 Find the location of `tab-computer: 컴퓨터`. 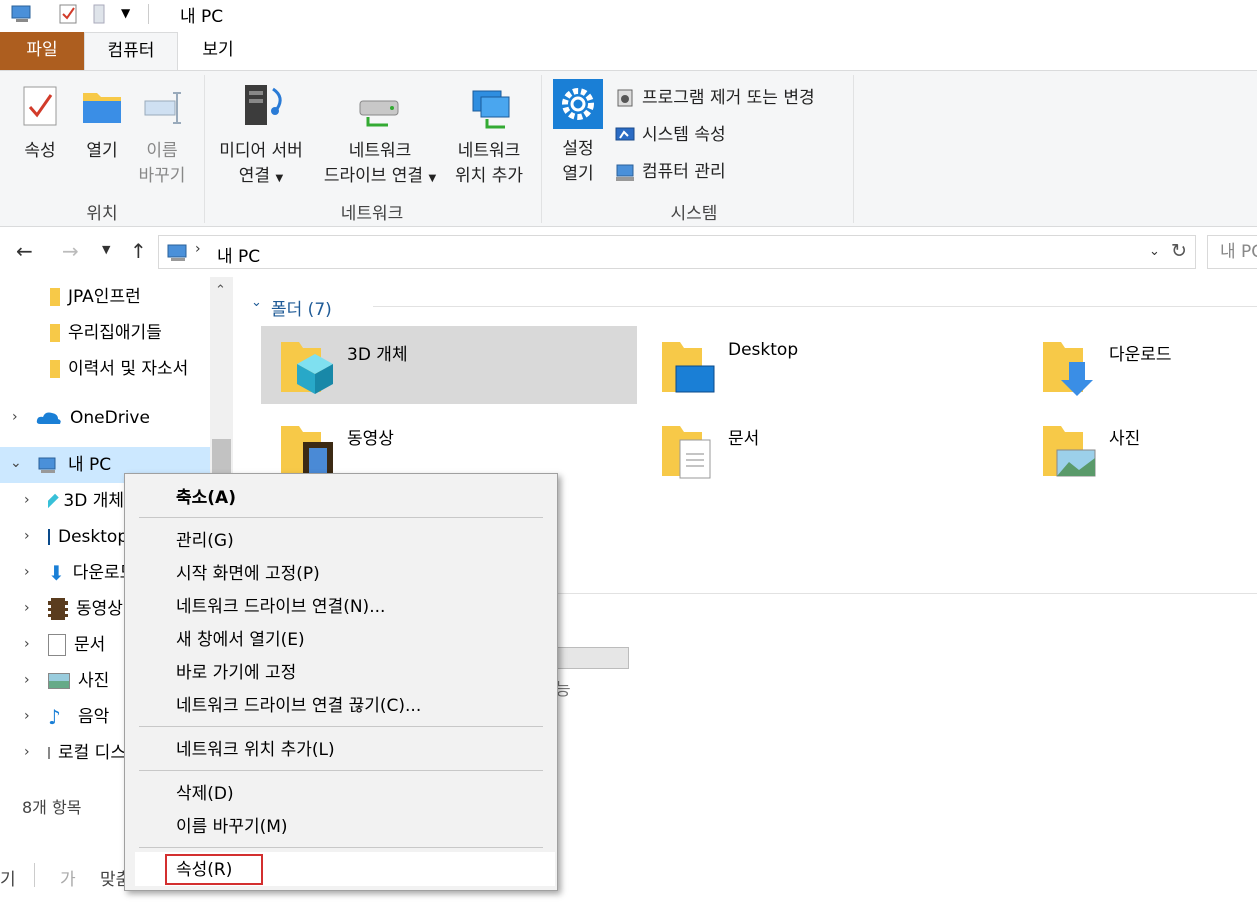

tab-computer: 컴퓨터 is located at coordinates (131, 51).